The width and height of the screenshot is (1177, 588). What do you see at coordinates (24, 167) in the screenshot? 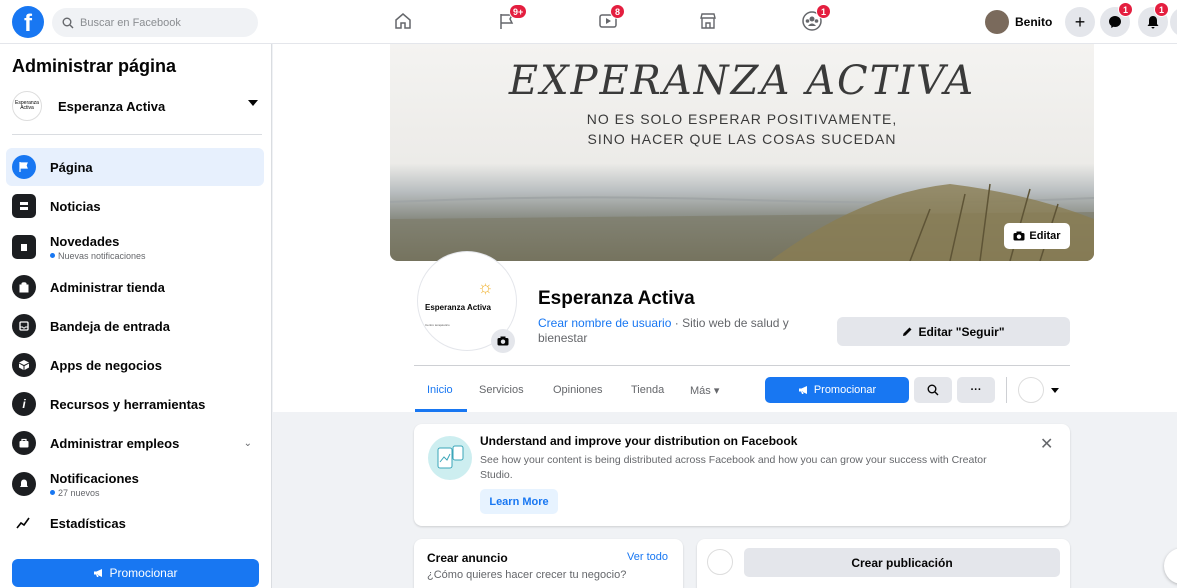
I see `flag-icon` at bounding box center [24, 167].